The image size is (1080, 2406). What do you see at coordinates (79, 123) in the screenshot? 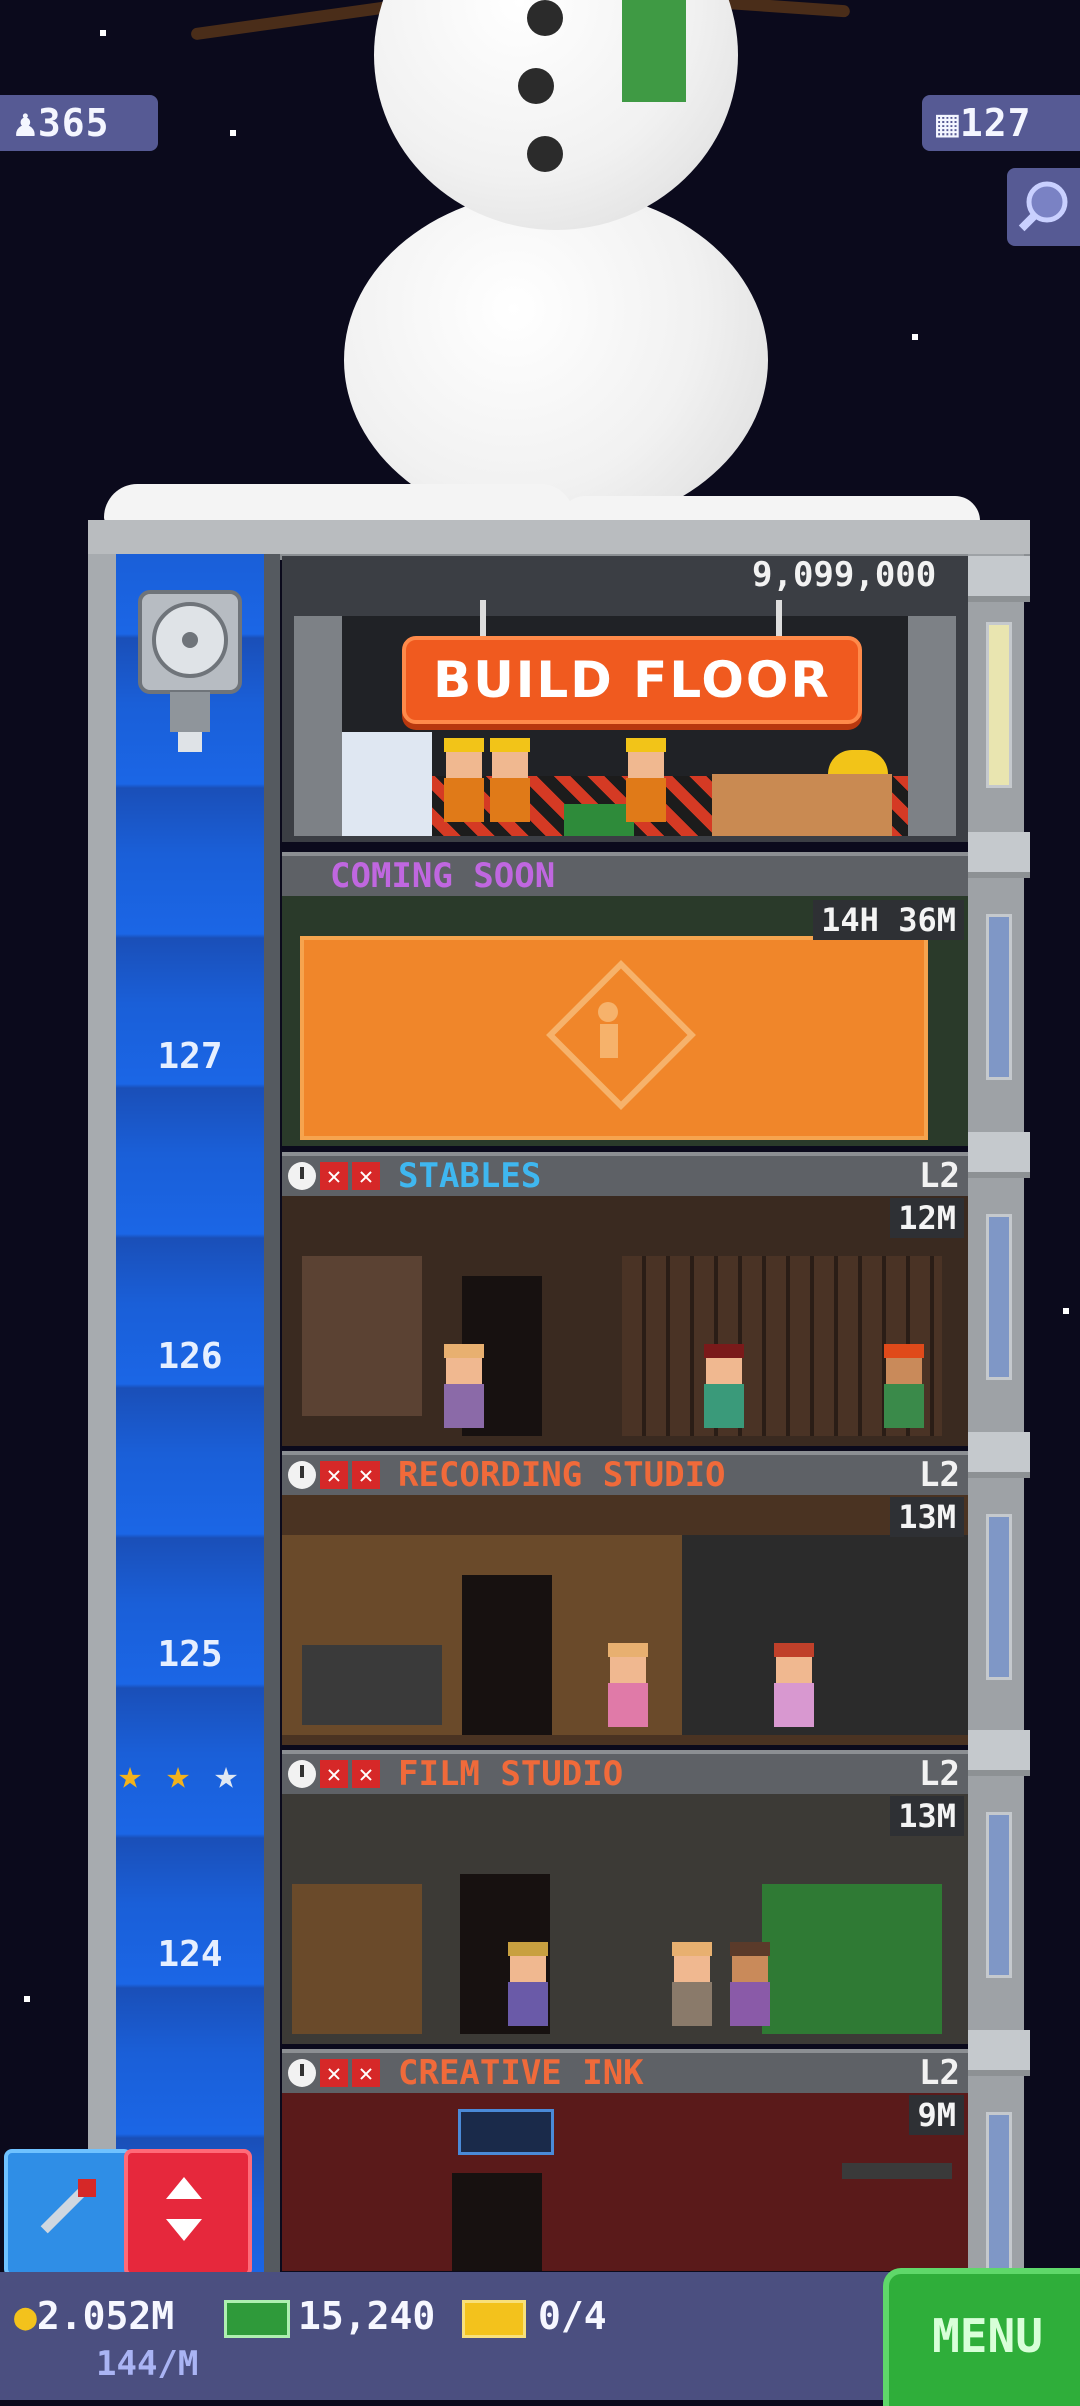
I see `population-counter: ♟365` at bounding box center [79, 123].